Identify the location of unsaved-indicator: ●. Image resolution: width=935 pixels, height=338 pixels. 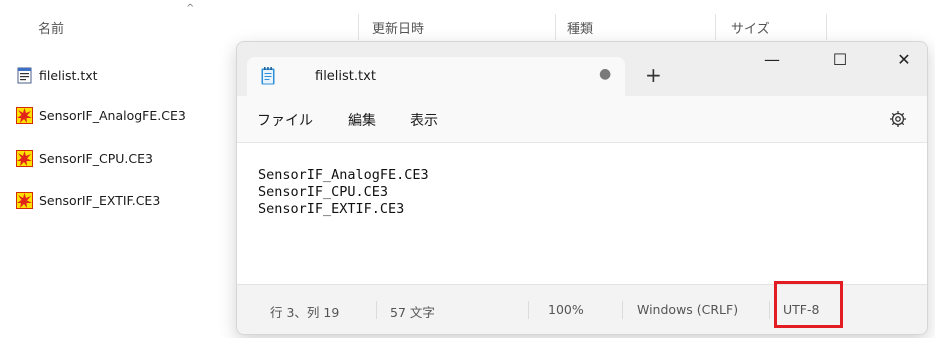
(605, 74).